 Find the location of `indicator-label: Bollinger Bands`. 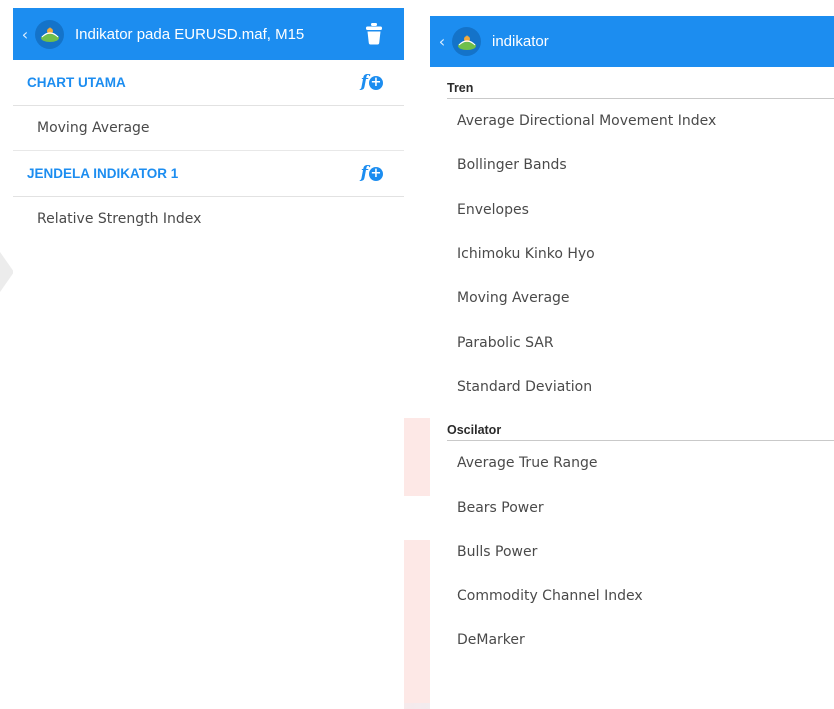

indicator-label: Bollinger Bands is located at coordinates (512, 165).